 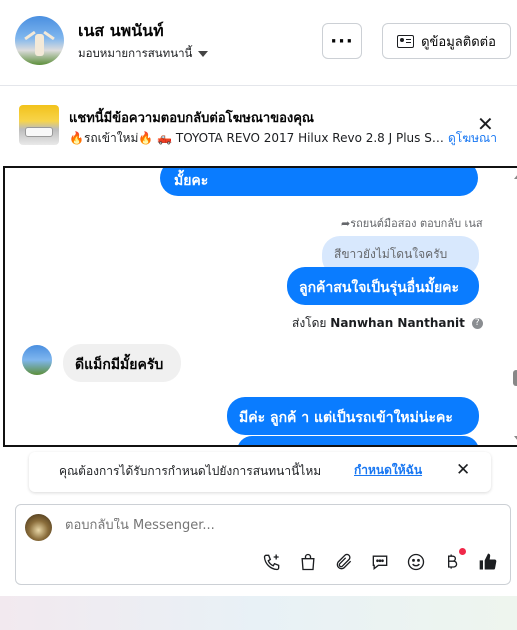 What do you see at coordinates (49, 35) in the screenshot?
I see `avatar-figure-arm` at bounding box center [49, 35].